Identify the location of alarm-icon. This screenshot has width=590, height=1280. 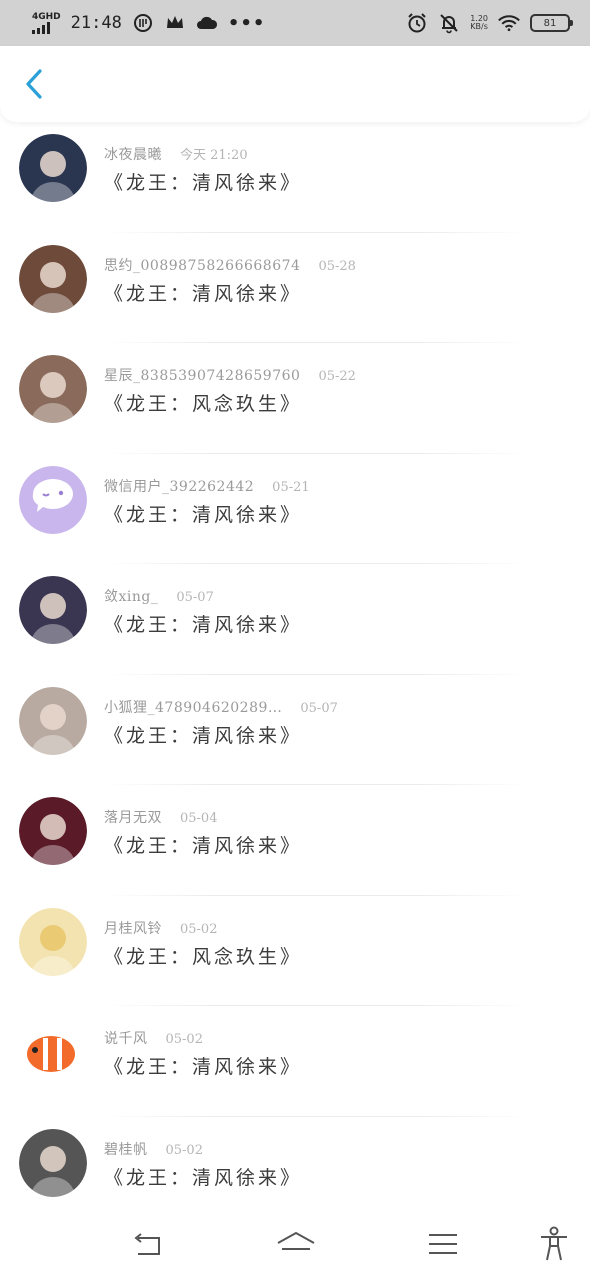
(417, 23).